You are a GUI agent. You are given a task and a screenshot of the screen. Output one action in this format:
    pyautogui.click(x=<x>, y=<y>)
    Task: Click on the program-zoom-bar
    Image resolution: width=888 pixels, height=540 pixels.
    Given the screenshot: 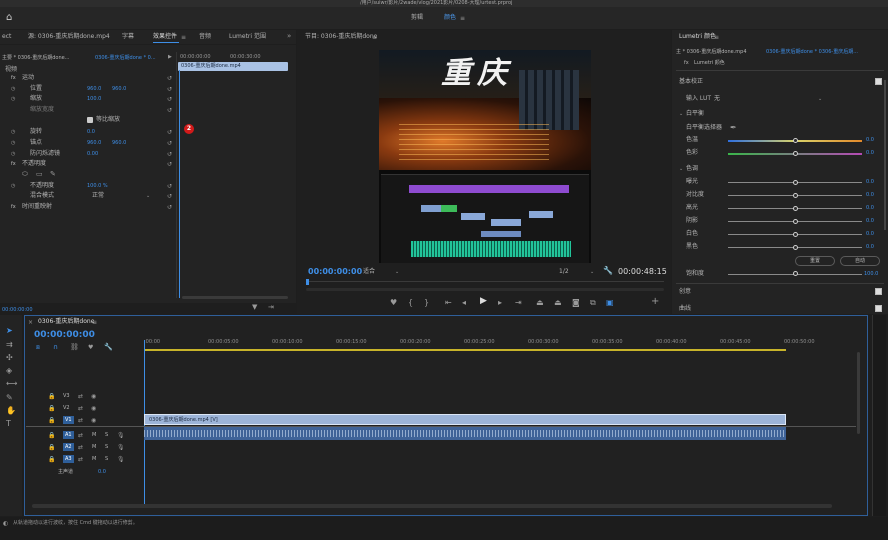 What is the action you would take?
    pyautogui.click(x=485, y=289)
    